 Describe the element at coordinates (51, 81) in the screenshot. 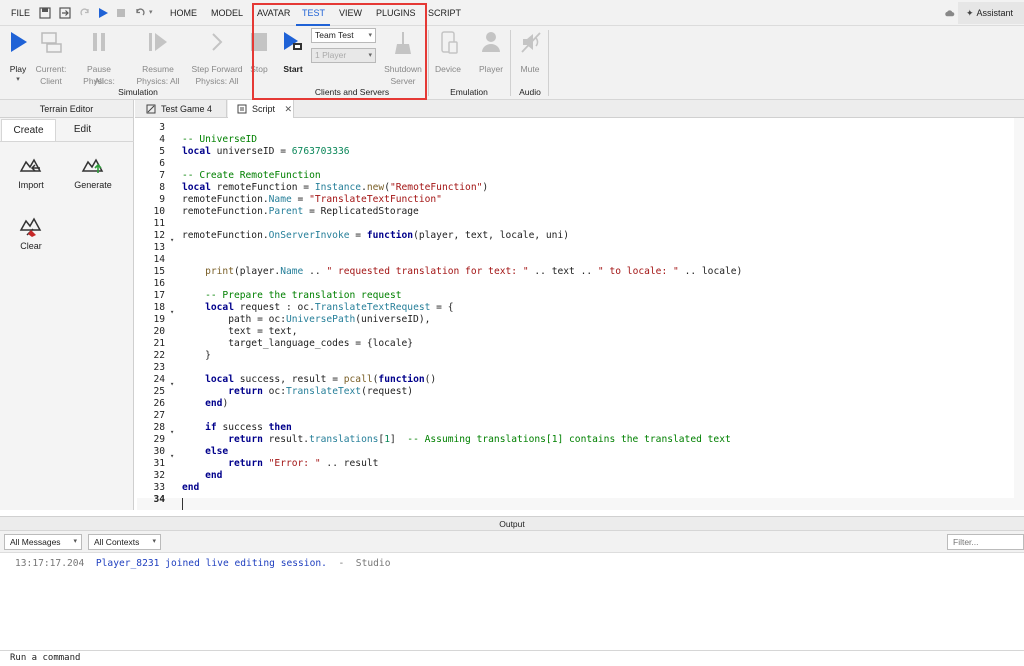

I see `current-client-line2: Client` at that location.